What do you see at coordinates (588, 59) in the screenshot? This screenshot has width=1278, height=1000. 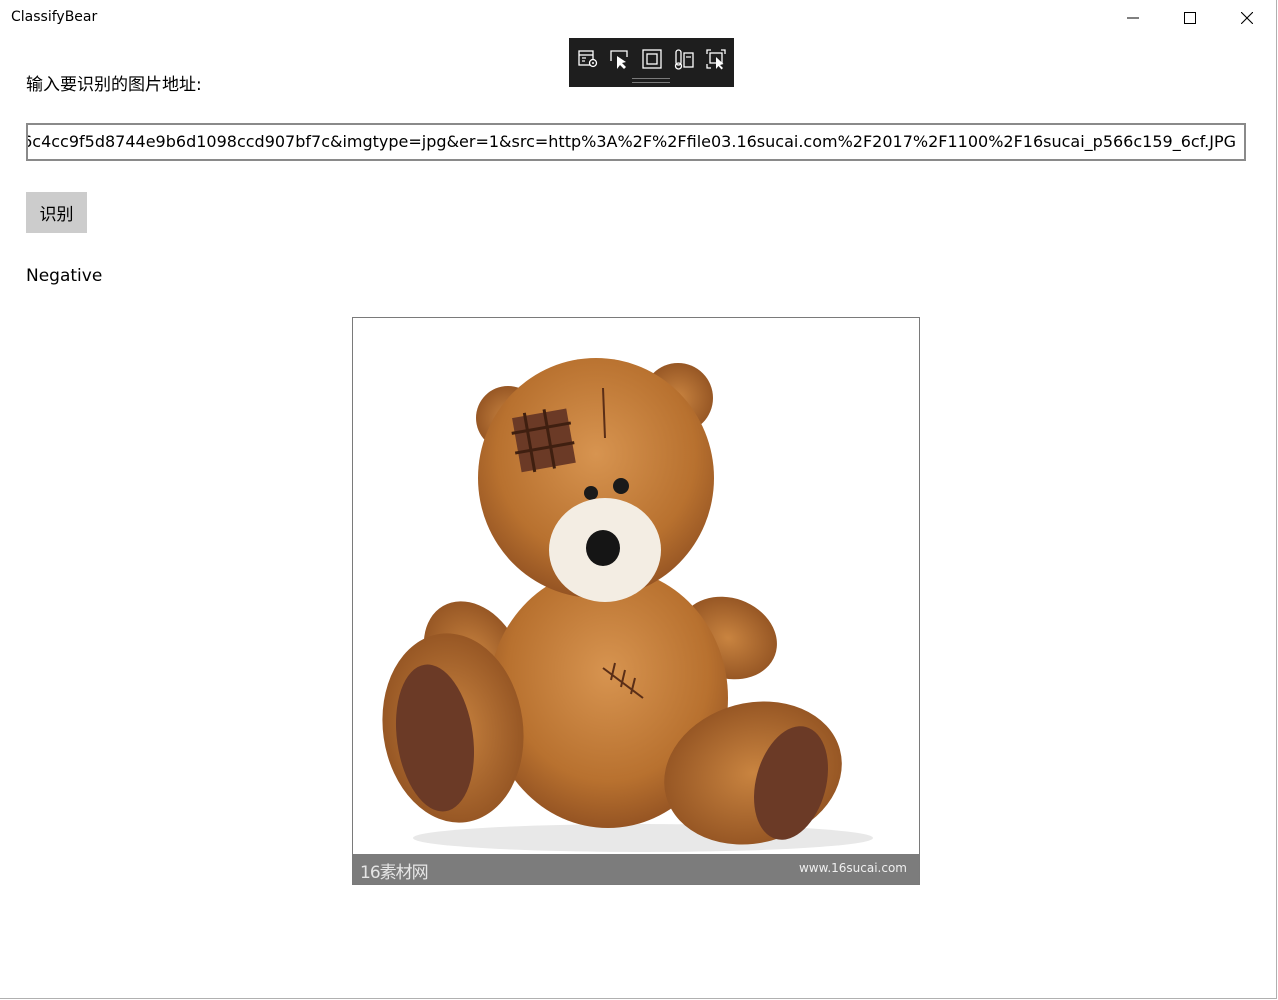 I see `live-visual-tree-icon` at bounding box center [588, 59].